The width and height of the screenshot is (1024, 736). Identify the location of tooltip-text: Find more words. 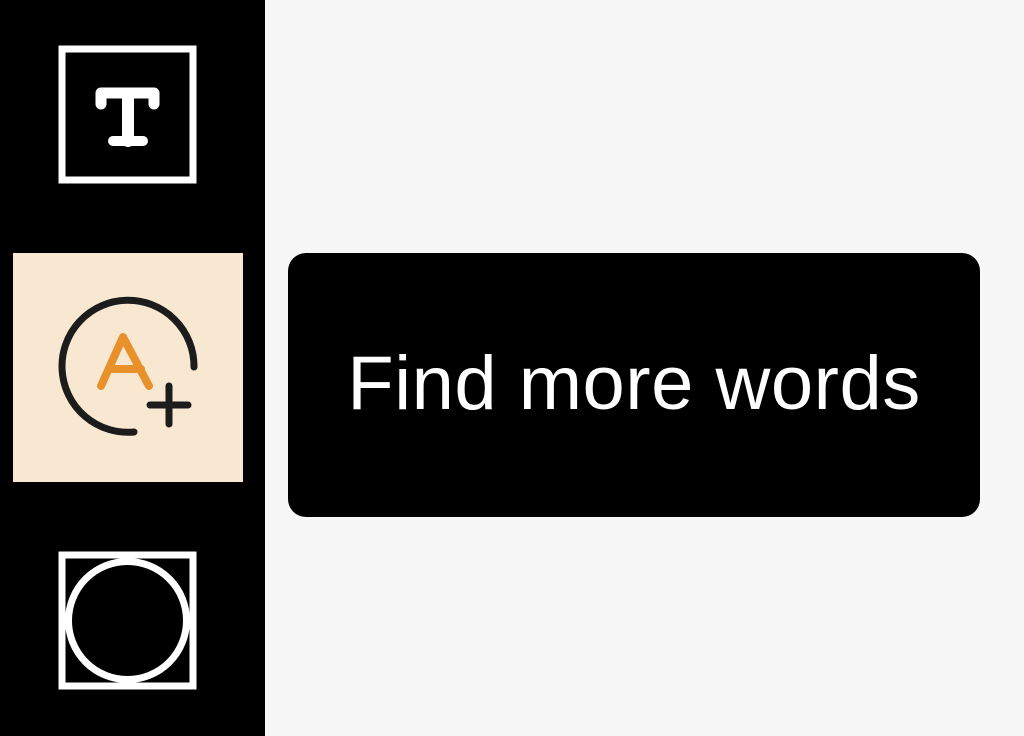
(634, 383).